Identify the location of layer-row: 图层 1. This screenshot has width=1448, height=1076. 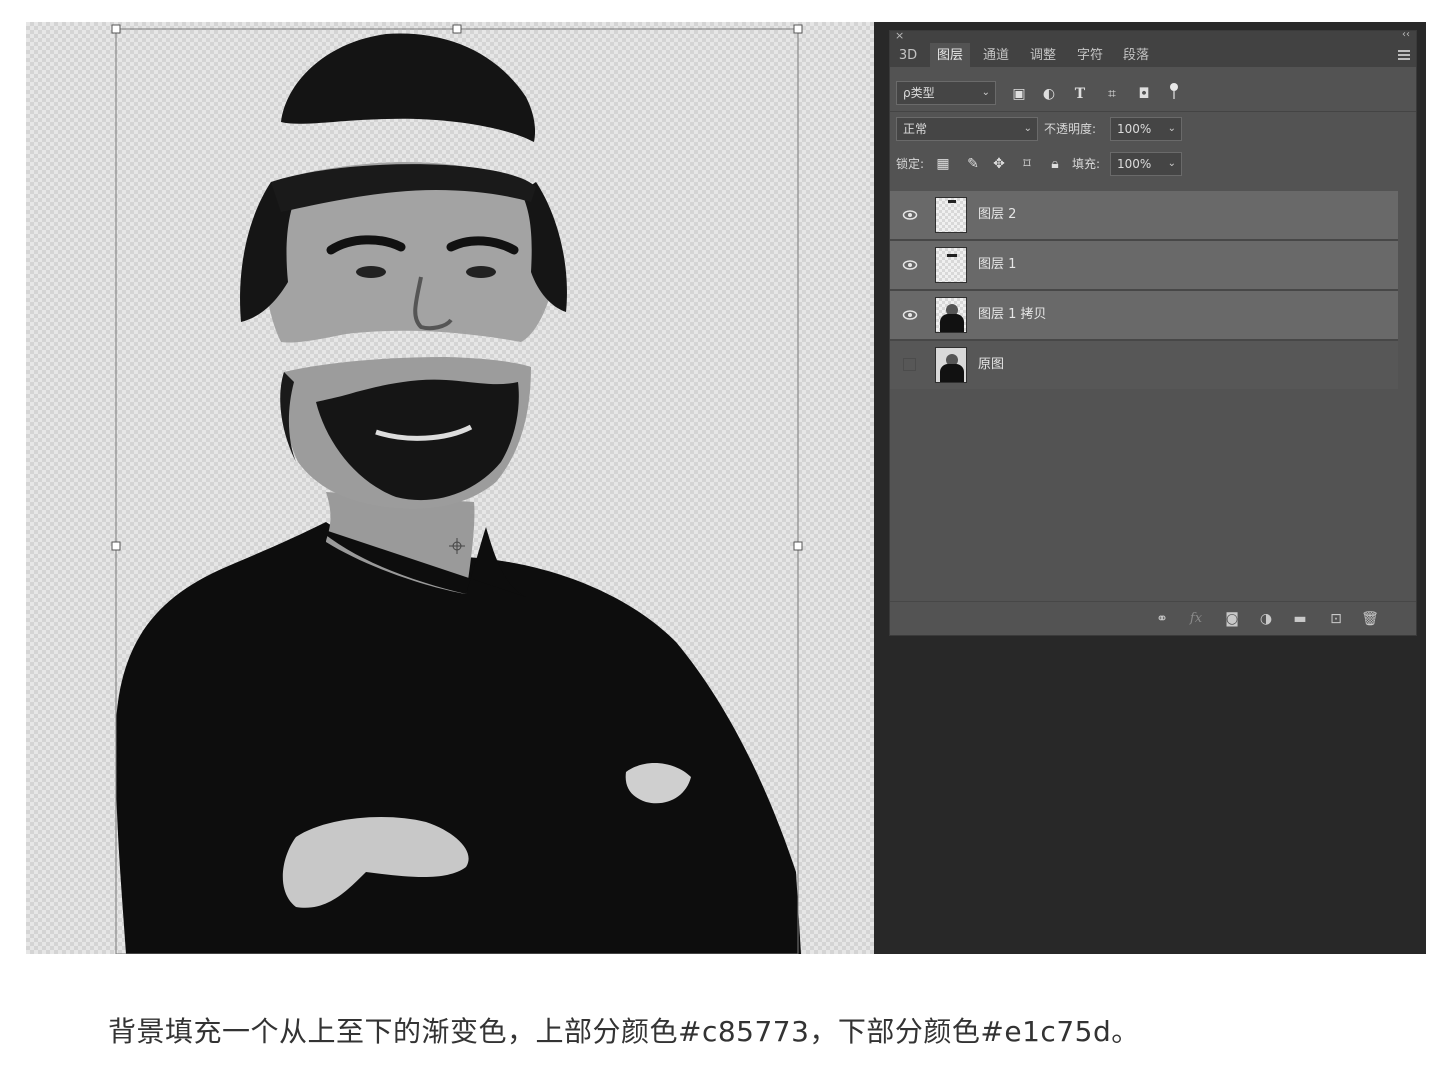
(1144, 265).